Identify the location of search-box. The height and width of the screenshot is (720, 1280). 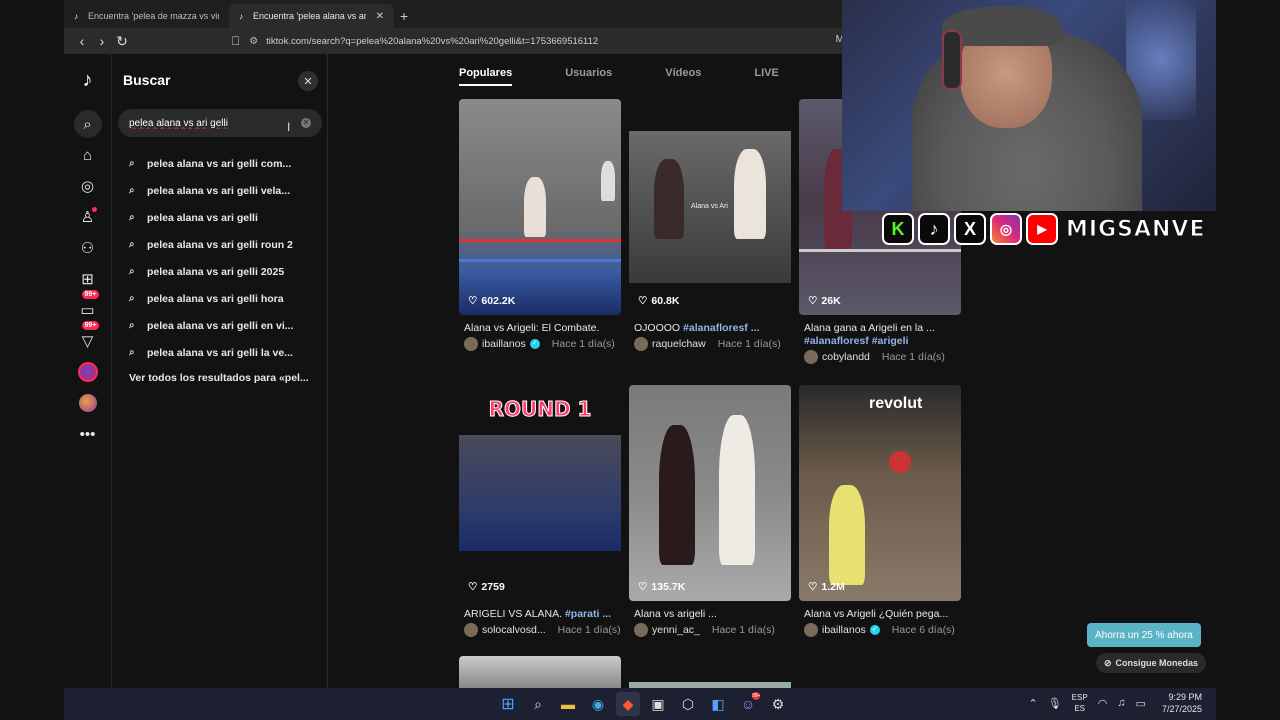
(220, 123).